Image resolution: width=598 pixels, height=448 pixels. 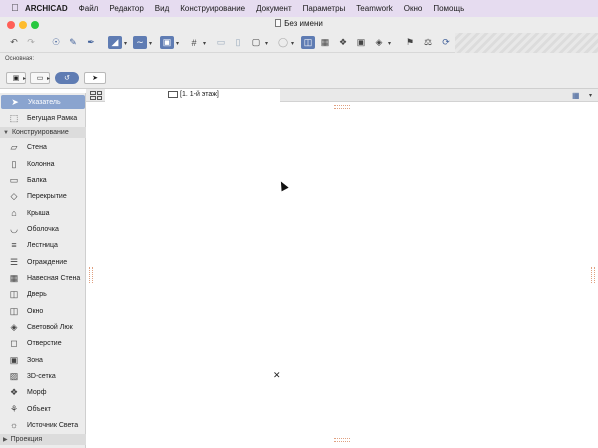 I want to click on undo-icon: ↶, so click(x=14, y=42).